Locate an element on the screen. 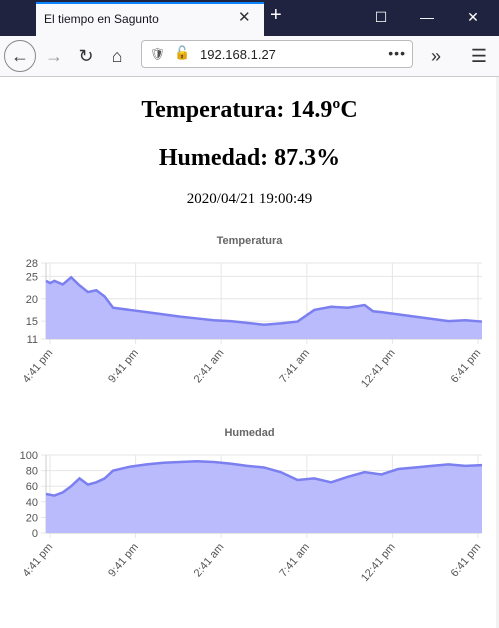  hum-x-tick-label: 12:41 pm is located at coordinates (378, 562).